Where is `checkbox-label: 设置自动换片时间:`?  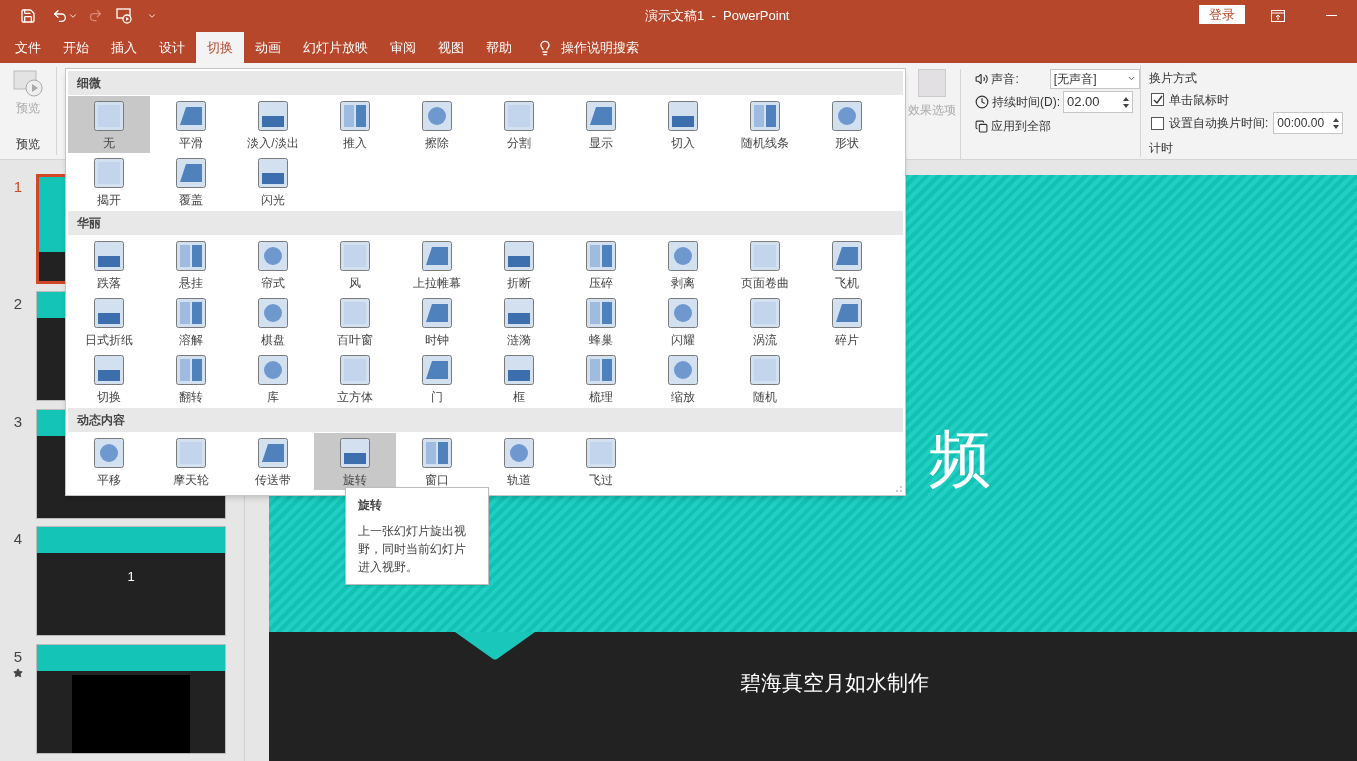 checkbox-label: 设置自动换片时间: is located at coordinates (1219, 123).